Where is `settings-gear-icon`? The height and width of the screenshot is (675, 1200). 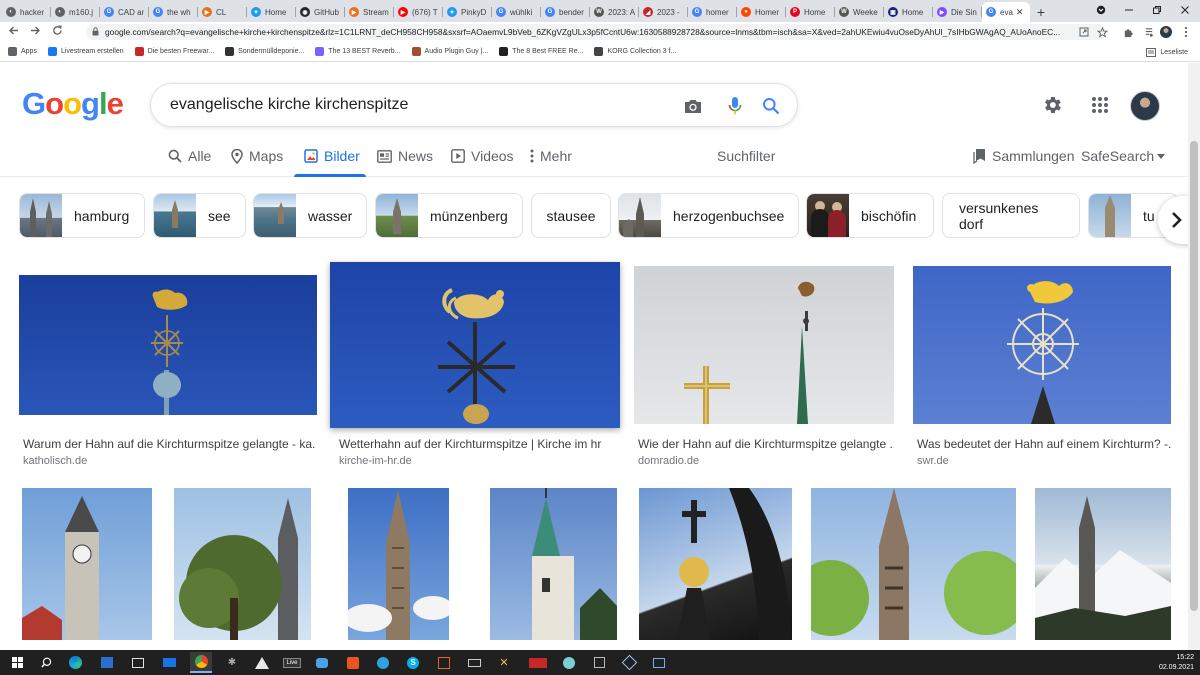 settings-gear-icon is located at coordinates (1052, 105).